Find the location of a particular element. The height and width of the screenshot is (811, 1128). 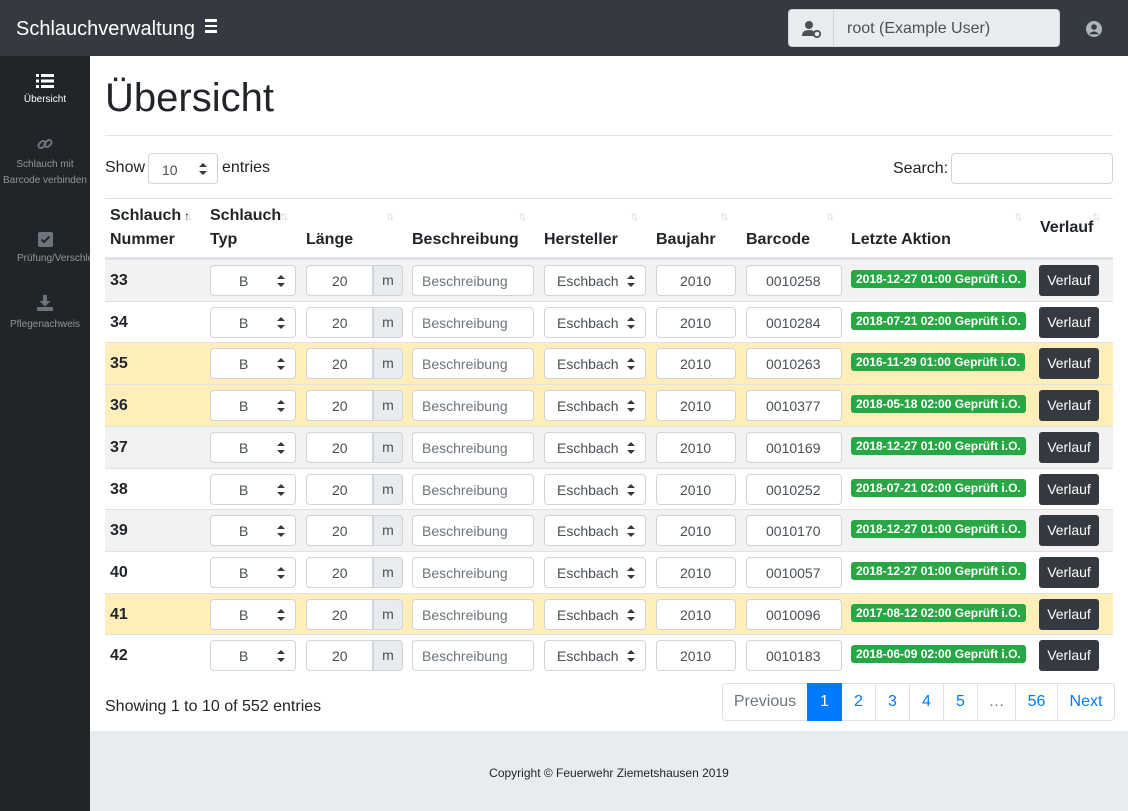

entries-per-page-select: 10 is located at coordinates (183, 168).